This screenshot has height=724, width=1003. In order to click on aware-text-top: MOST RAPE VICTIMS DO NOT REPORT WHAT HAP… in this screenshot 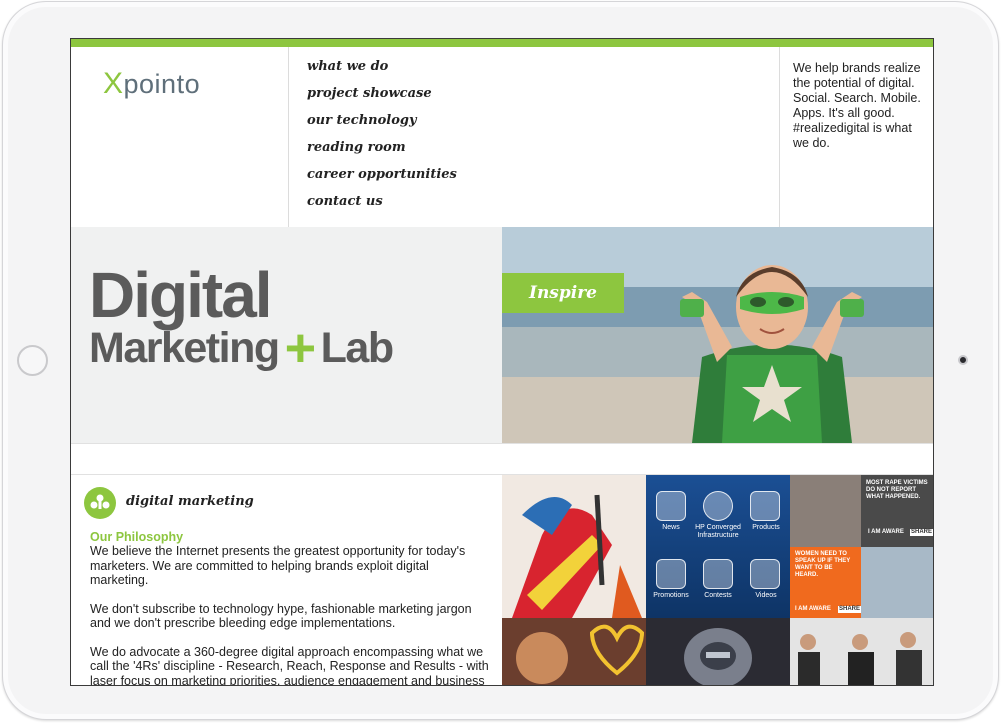, I will do `click(897, 490)`.